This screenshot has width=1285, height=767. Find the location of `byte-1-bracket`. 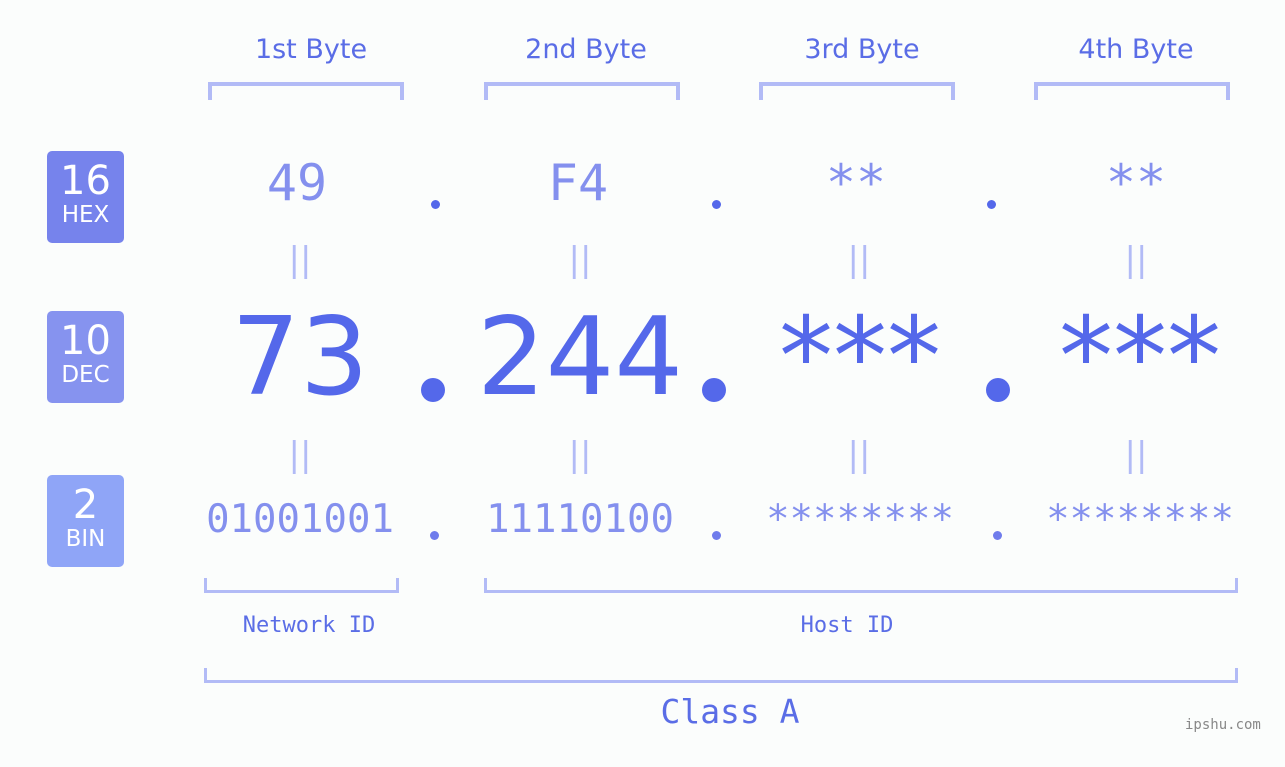

byte-1-bracket is located at coordinates (306, 91).